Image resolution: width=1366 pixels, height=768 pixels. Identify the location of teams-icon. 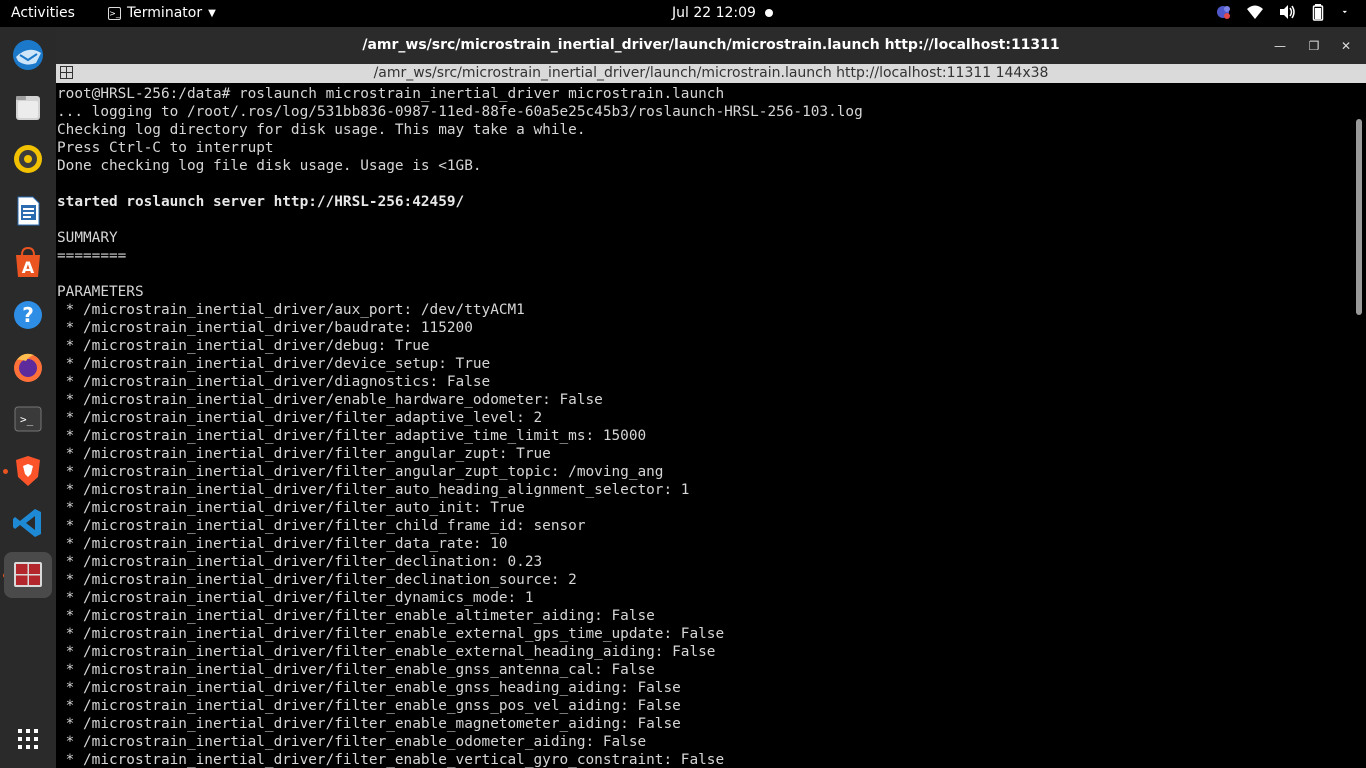
(1223, 12).